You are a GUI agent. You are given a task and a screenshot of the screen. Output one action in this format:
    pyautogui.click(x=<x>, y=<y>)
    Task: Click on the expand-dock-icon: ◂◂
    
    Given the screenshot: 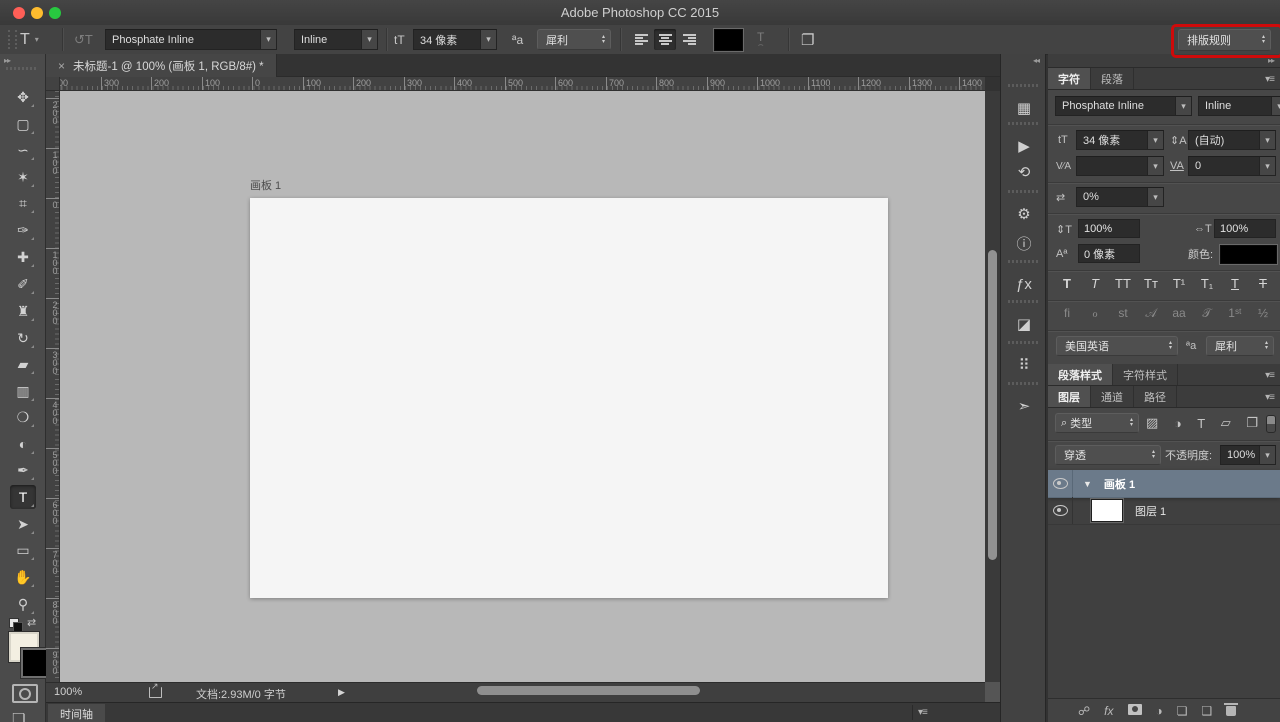 What is the action you would take?
    pyautogui.click(x=1036, y=60)
    